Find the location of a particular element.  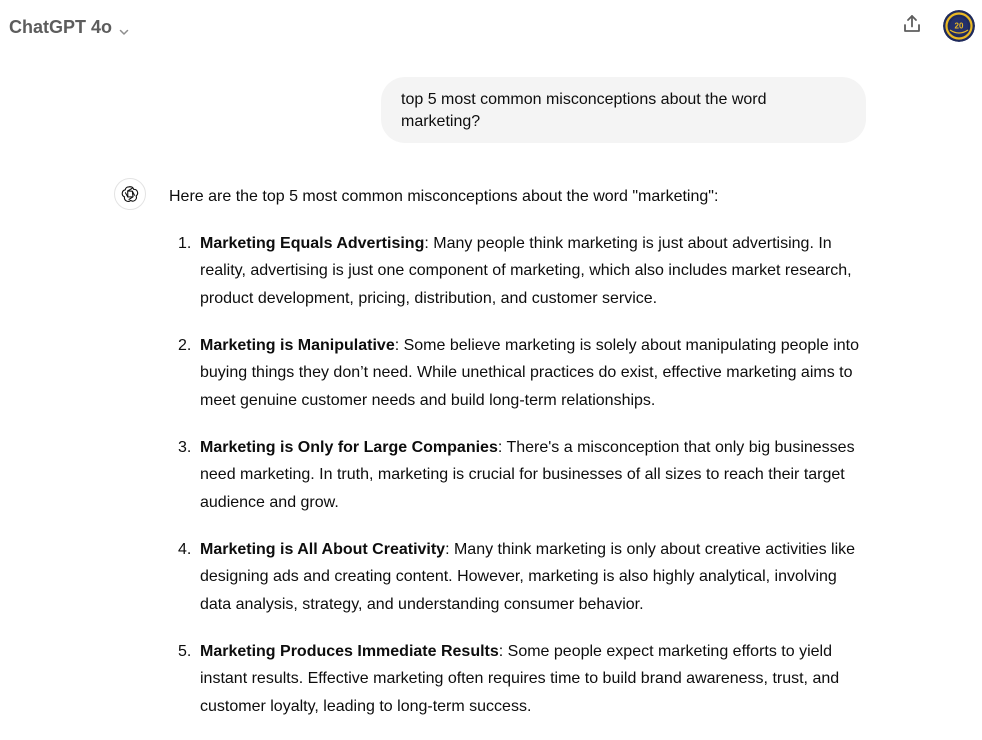

share-button is located at coordinates (912, 26).